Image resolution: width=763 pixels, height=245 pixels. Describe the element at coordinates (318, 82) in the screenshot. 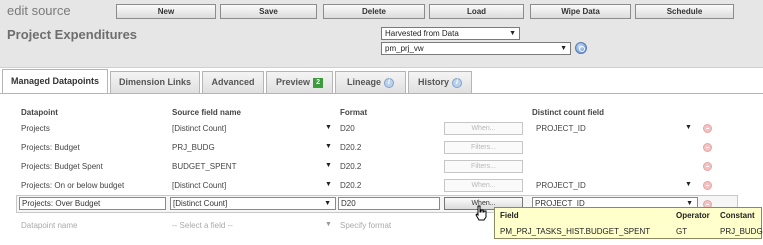

I see `preview-count-badge: 2` at that location.